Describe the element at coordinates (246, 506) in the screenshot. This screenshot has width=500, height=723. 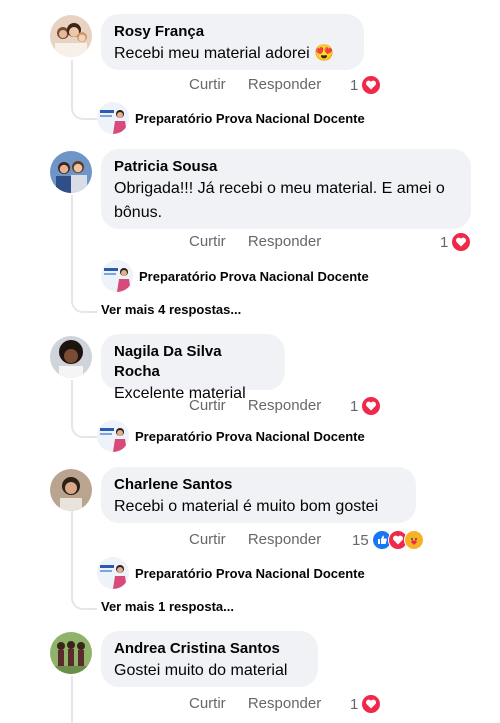
I see `comment-text: Recebi o material é muito bom gostei` at that location.